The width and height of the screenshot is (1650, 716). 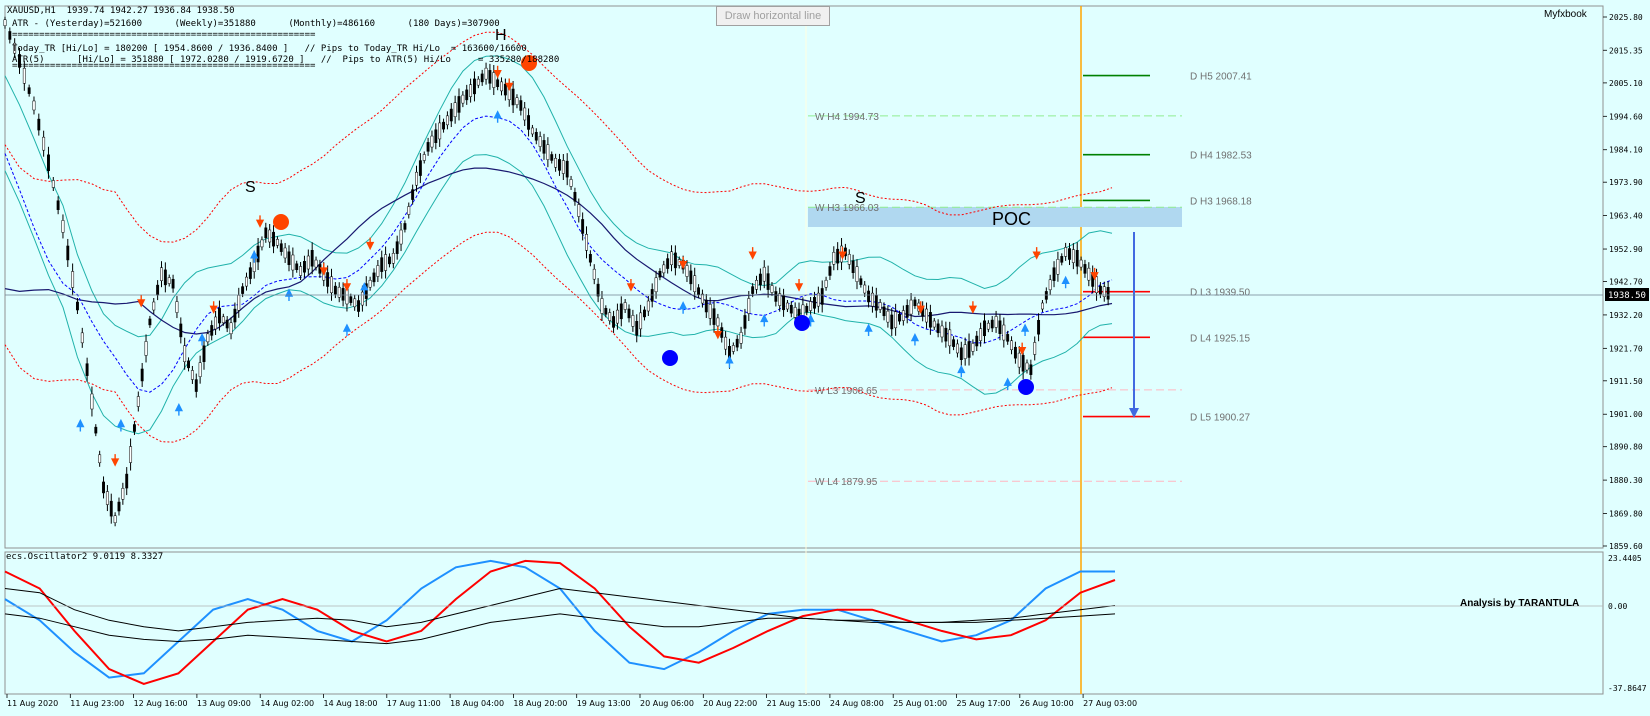 I want to click on y-tick-label: 1901.00, so click(x=1626, y=414).